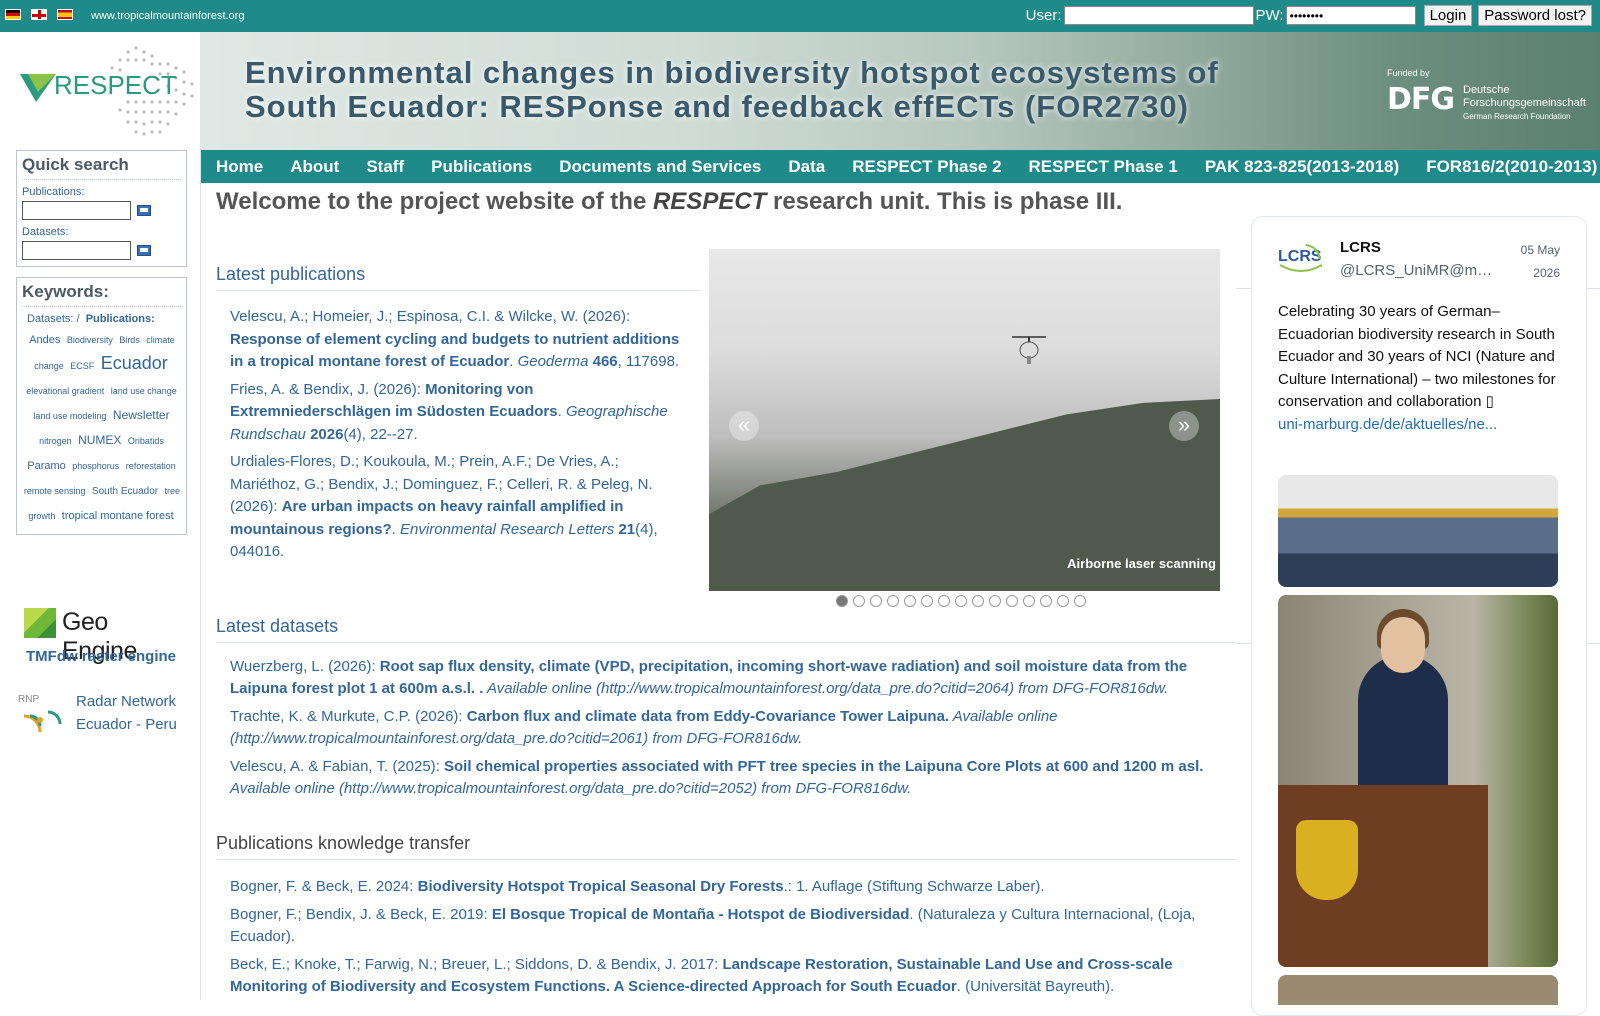  I want to click on keyword-link: remote sensing, so click(55, 491).